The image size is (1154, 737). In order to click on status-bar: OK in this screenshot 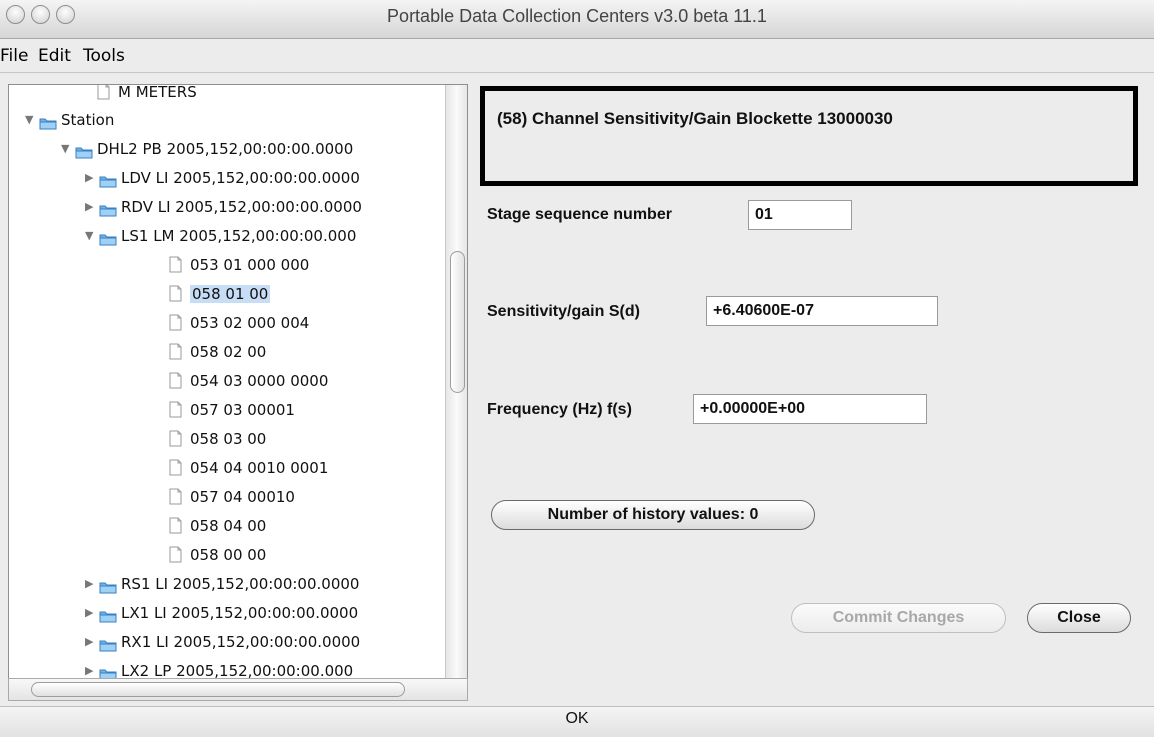, I will do `click(577, 721)`.